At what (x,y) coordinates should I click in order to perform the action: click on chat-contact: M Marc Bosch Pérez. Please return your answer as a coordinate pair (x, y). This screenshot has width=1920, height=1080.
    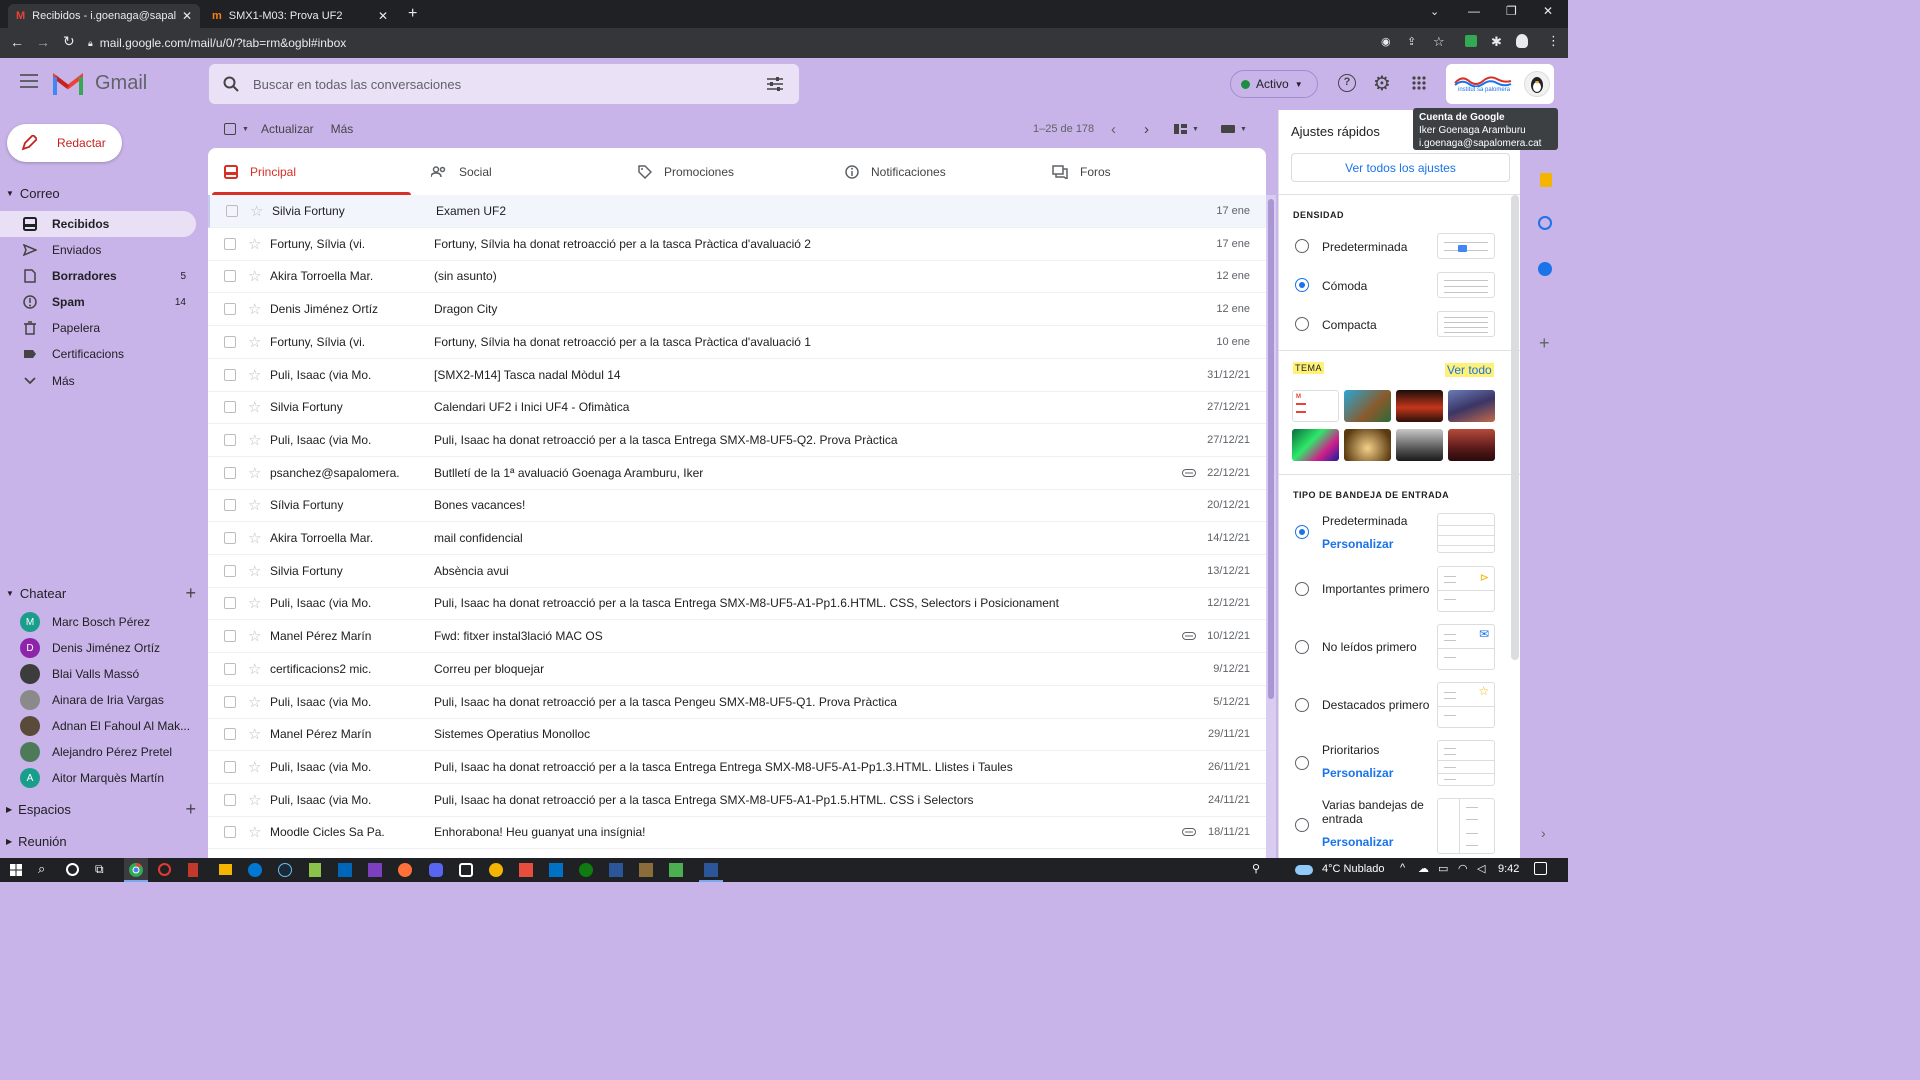
    Looking at the image, I should click on (85, 622).